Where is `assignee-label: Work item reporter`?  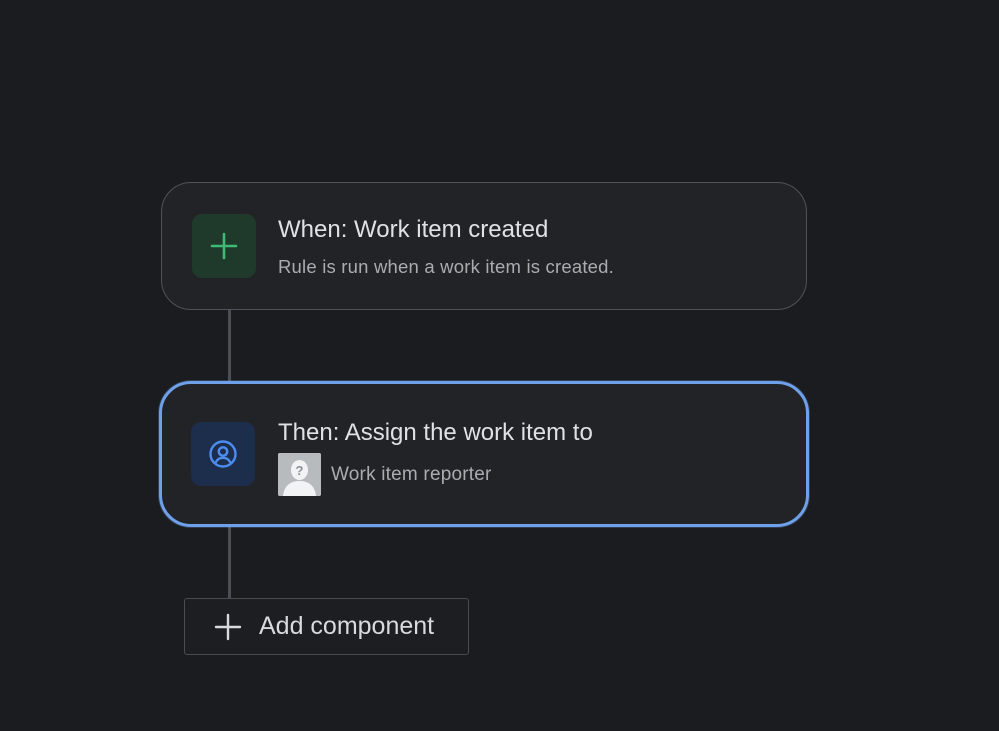 assignee-label: Work item reporter is located at coordinates (411, 474).